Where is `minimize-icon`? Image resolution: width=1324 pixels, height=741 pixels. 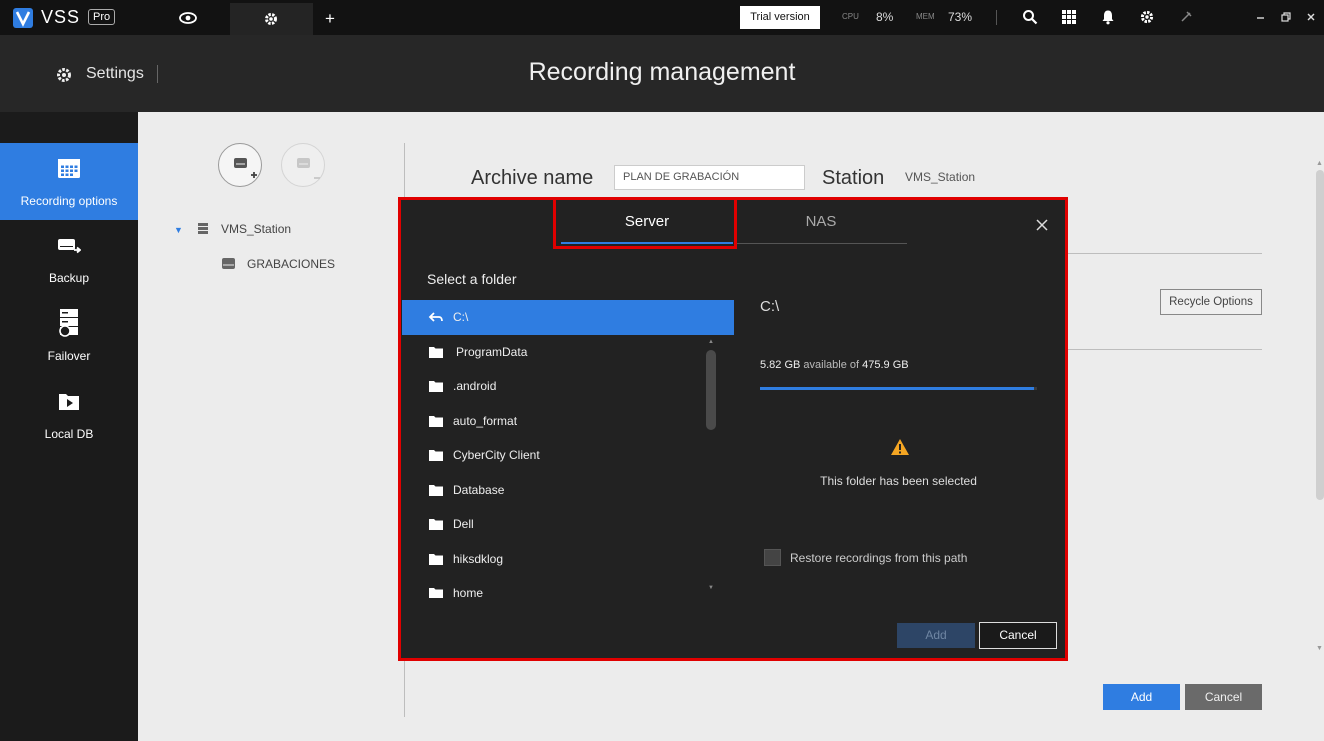
minimize-icon is located at coordinates (1261, 17).